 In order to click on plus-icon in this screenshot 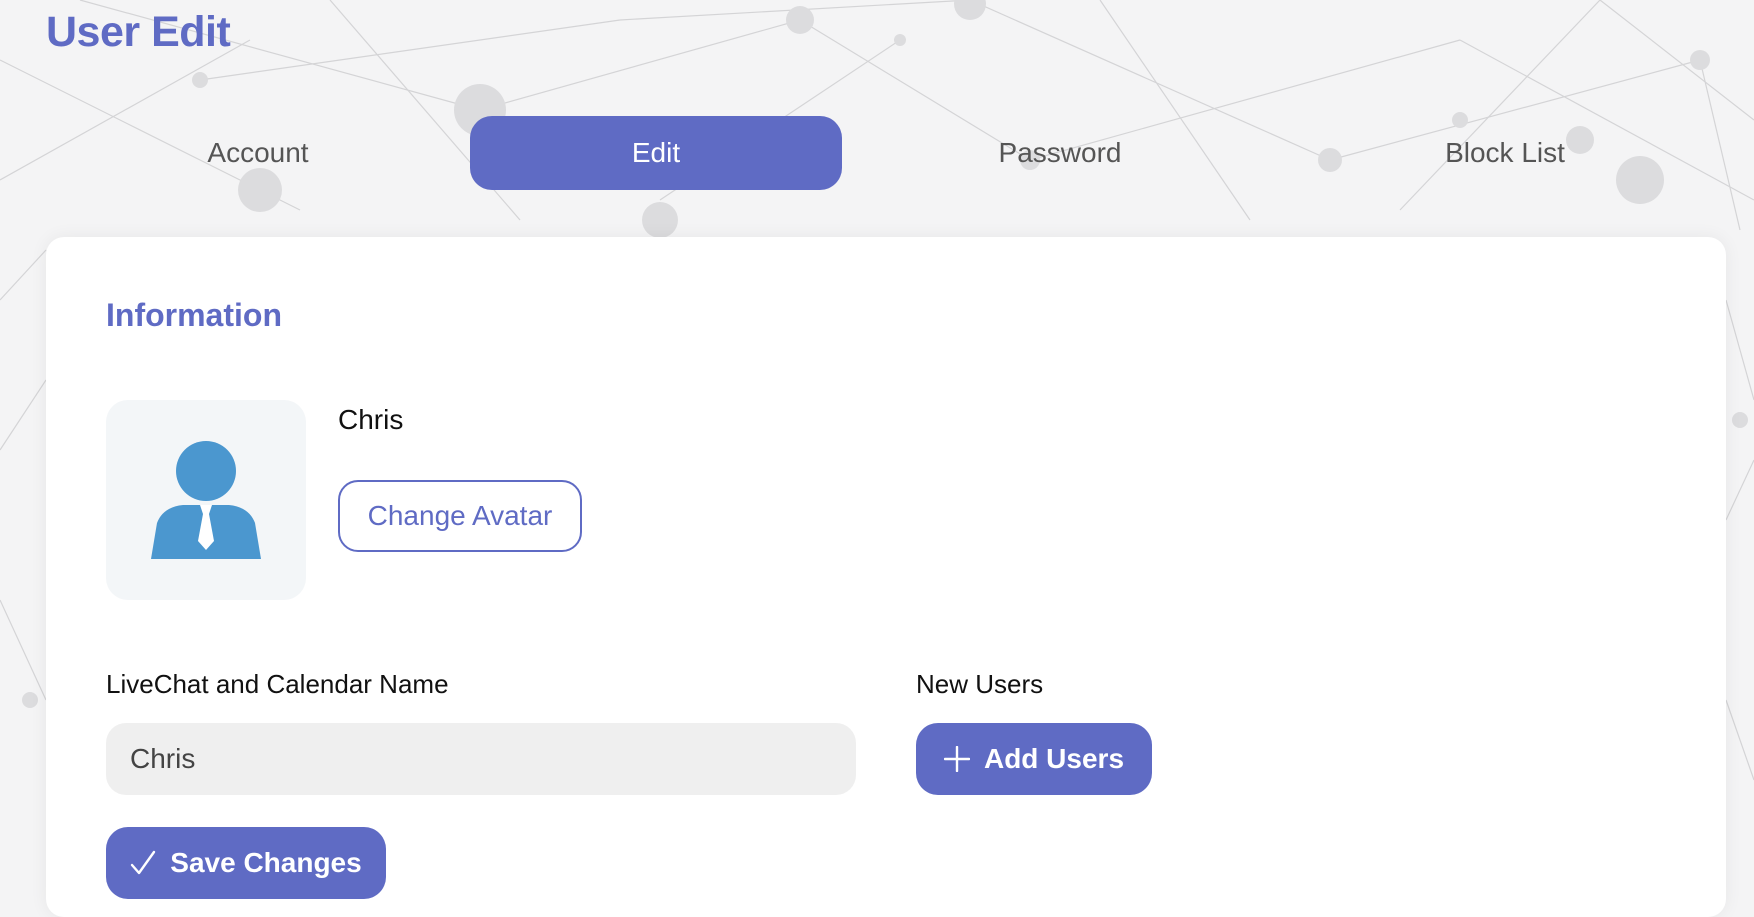, I will do `click(956, 759)`.